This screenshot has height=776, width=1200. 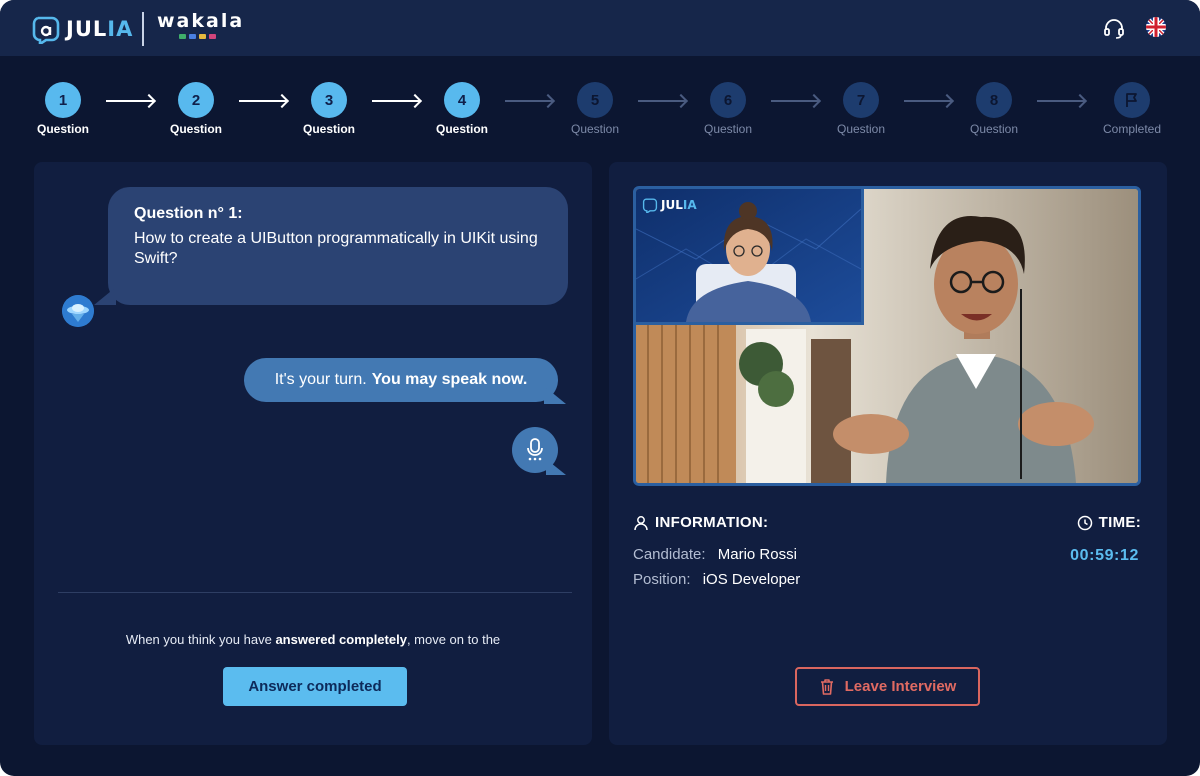 I want to click on uk-flag-icon, so click(x=1157, y=28).